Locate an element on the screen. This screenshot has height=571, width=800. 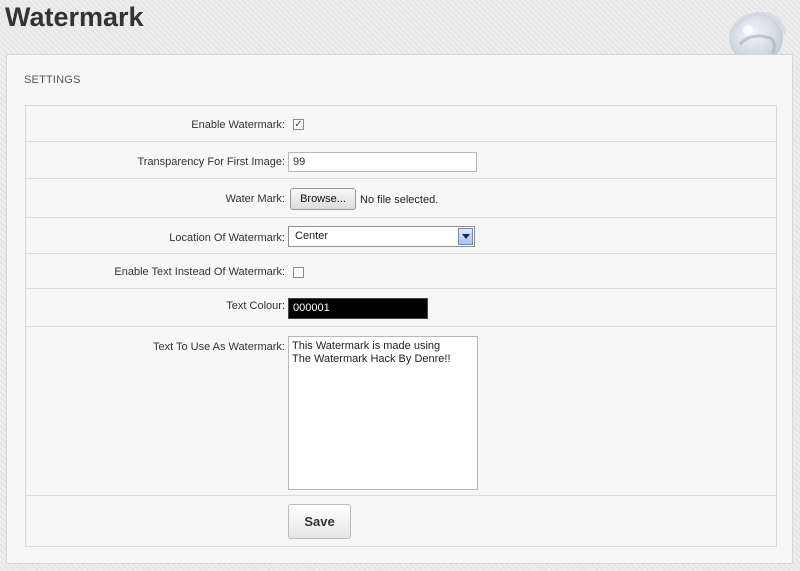
page-title: Watermark is located at coordinates (74, 17).